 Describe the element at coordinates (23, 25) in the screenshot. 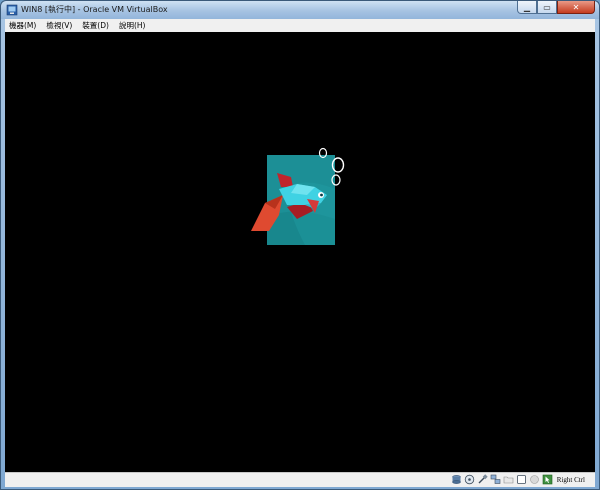

I see `menu-machine: 機器(M)` at that location.